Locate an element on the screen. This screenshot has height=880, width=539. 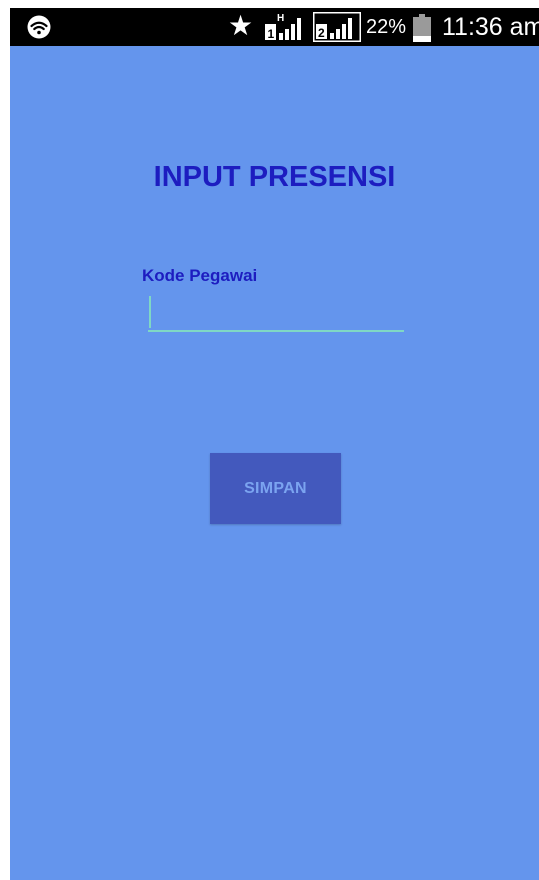
text-cursor is located at coordinates (150, 312).